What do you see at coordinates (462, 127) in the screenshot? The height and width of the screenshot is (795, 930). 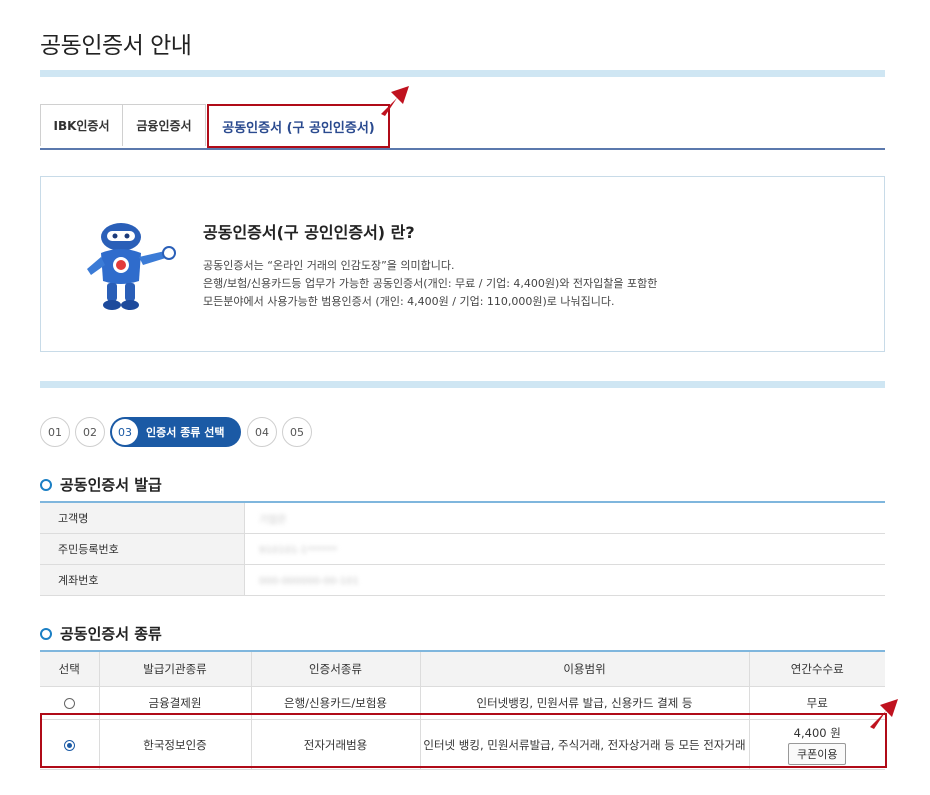 I see `cert-tabs: IBK인증서 금융인증서 공동인증서 (구 공인인증서)` at bounding box center [462, 127].